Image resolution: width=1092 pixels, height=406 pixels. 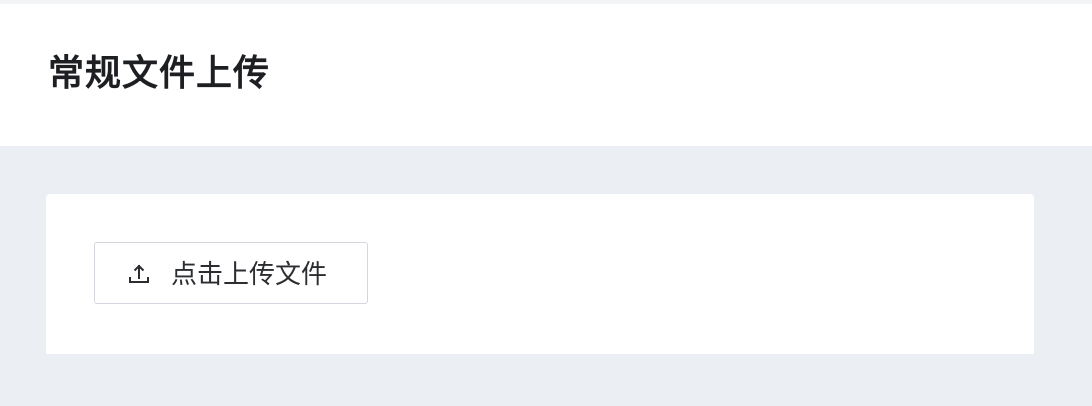 I want to click on upload-icon, so click(x=139, y=273).